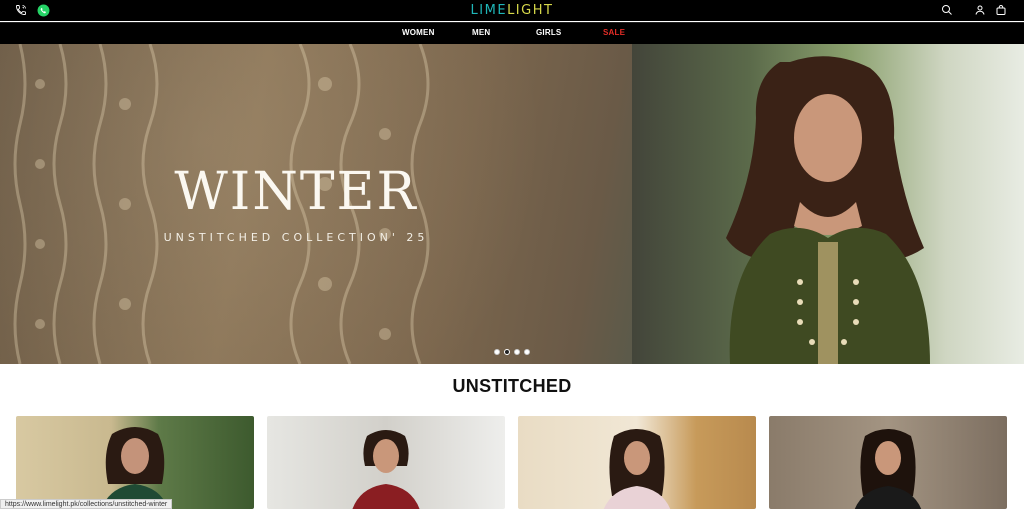  I want to click on top-bar: LIMELIGHT, so click(512, 10).